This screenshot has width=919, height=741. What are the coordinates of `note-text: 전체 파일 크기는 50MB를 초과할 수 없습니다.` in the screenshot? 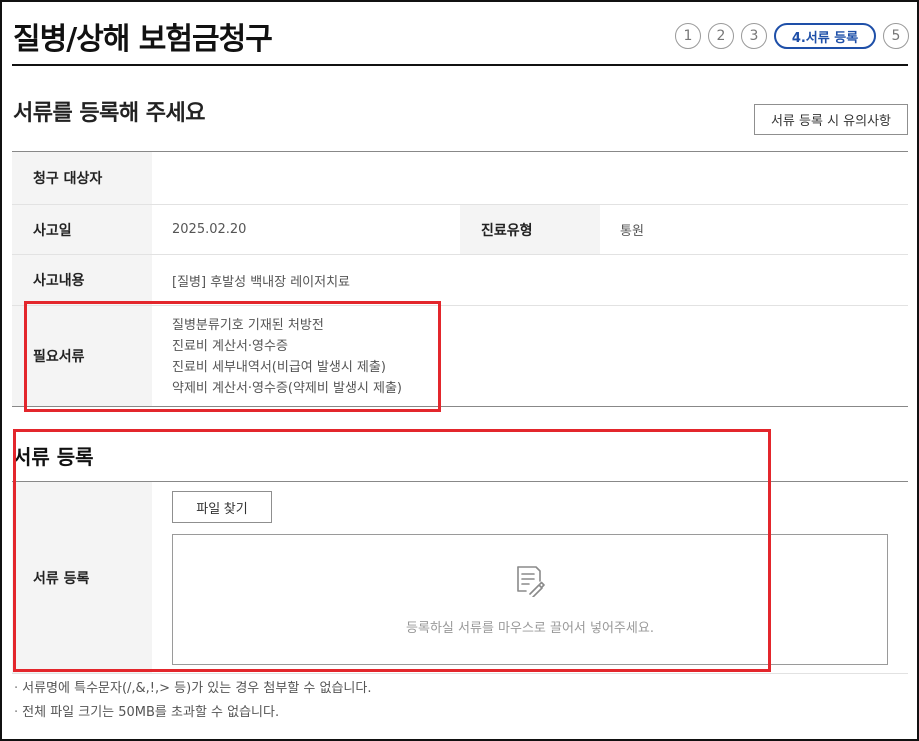 It's located at (151, 712).